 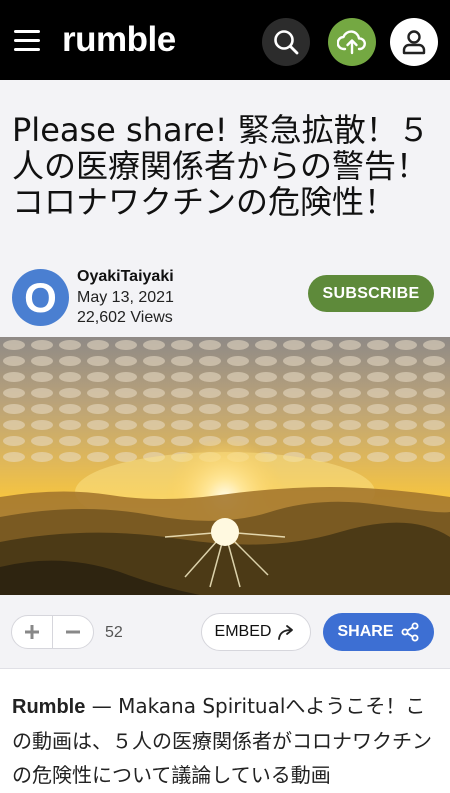 I want to click on top-navigation-bar: rumble, so click(x=225, y=40).